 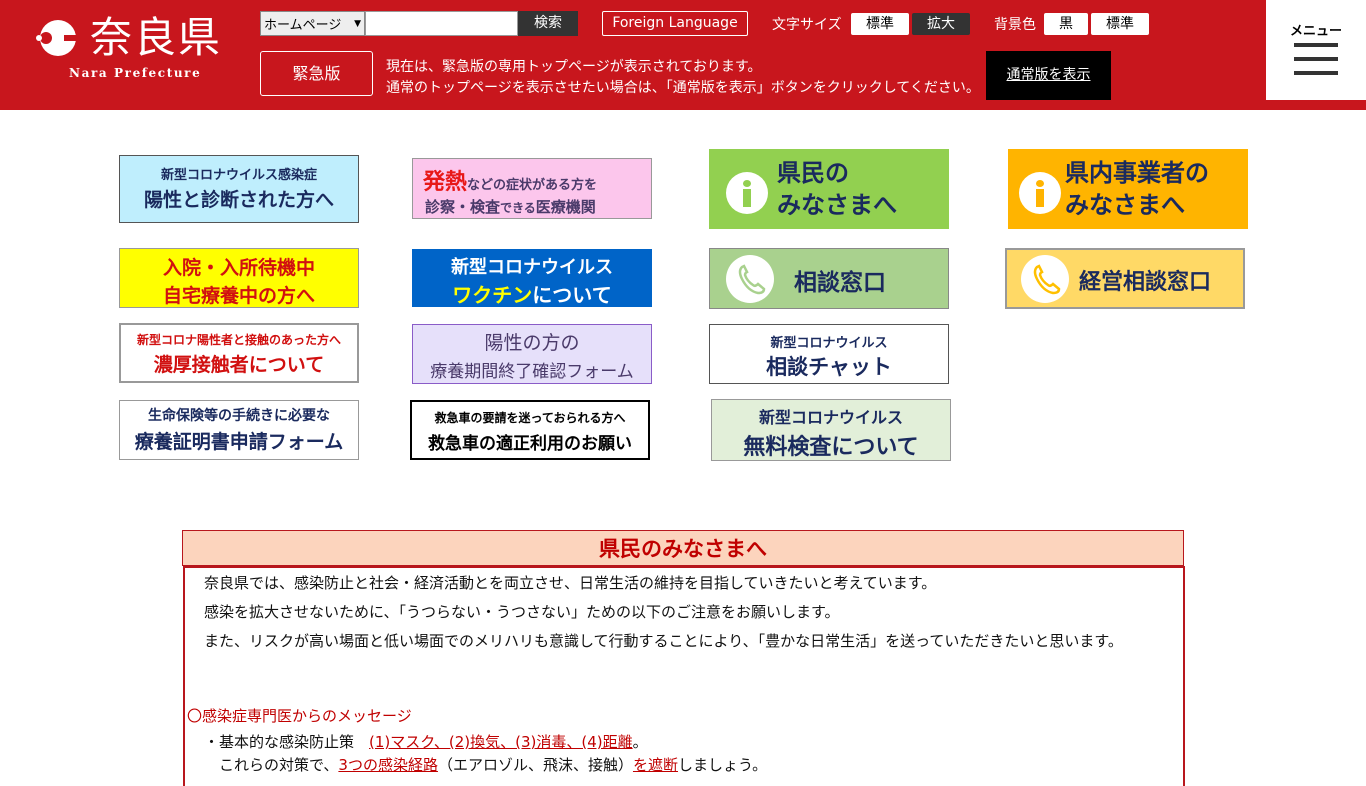 I want to click on banner-emphasis: ワクチン, so click(x=492, y=295).